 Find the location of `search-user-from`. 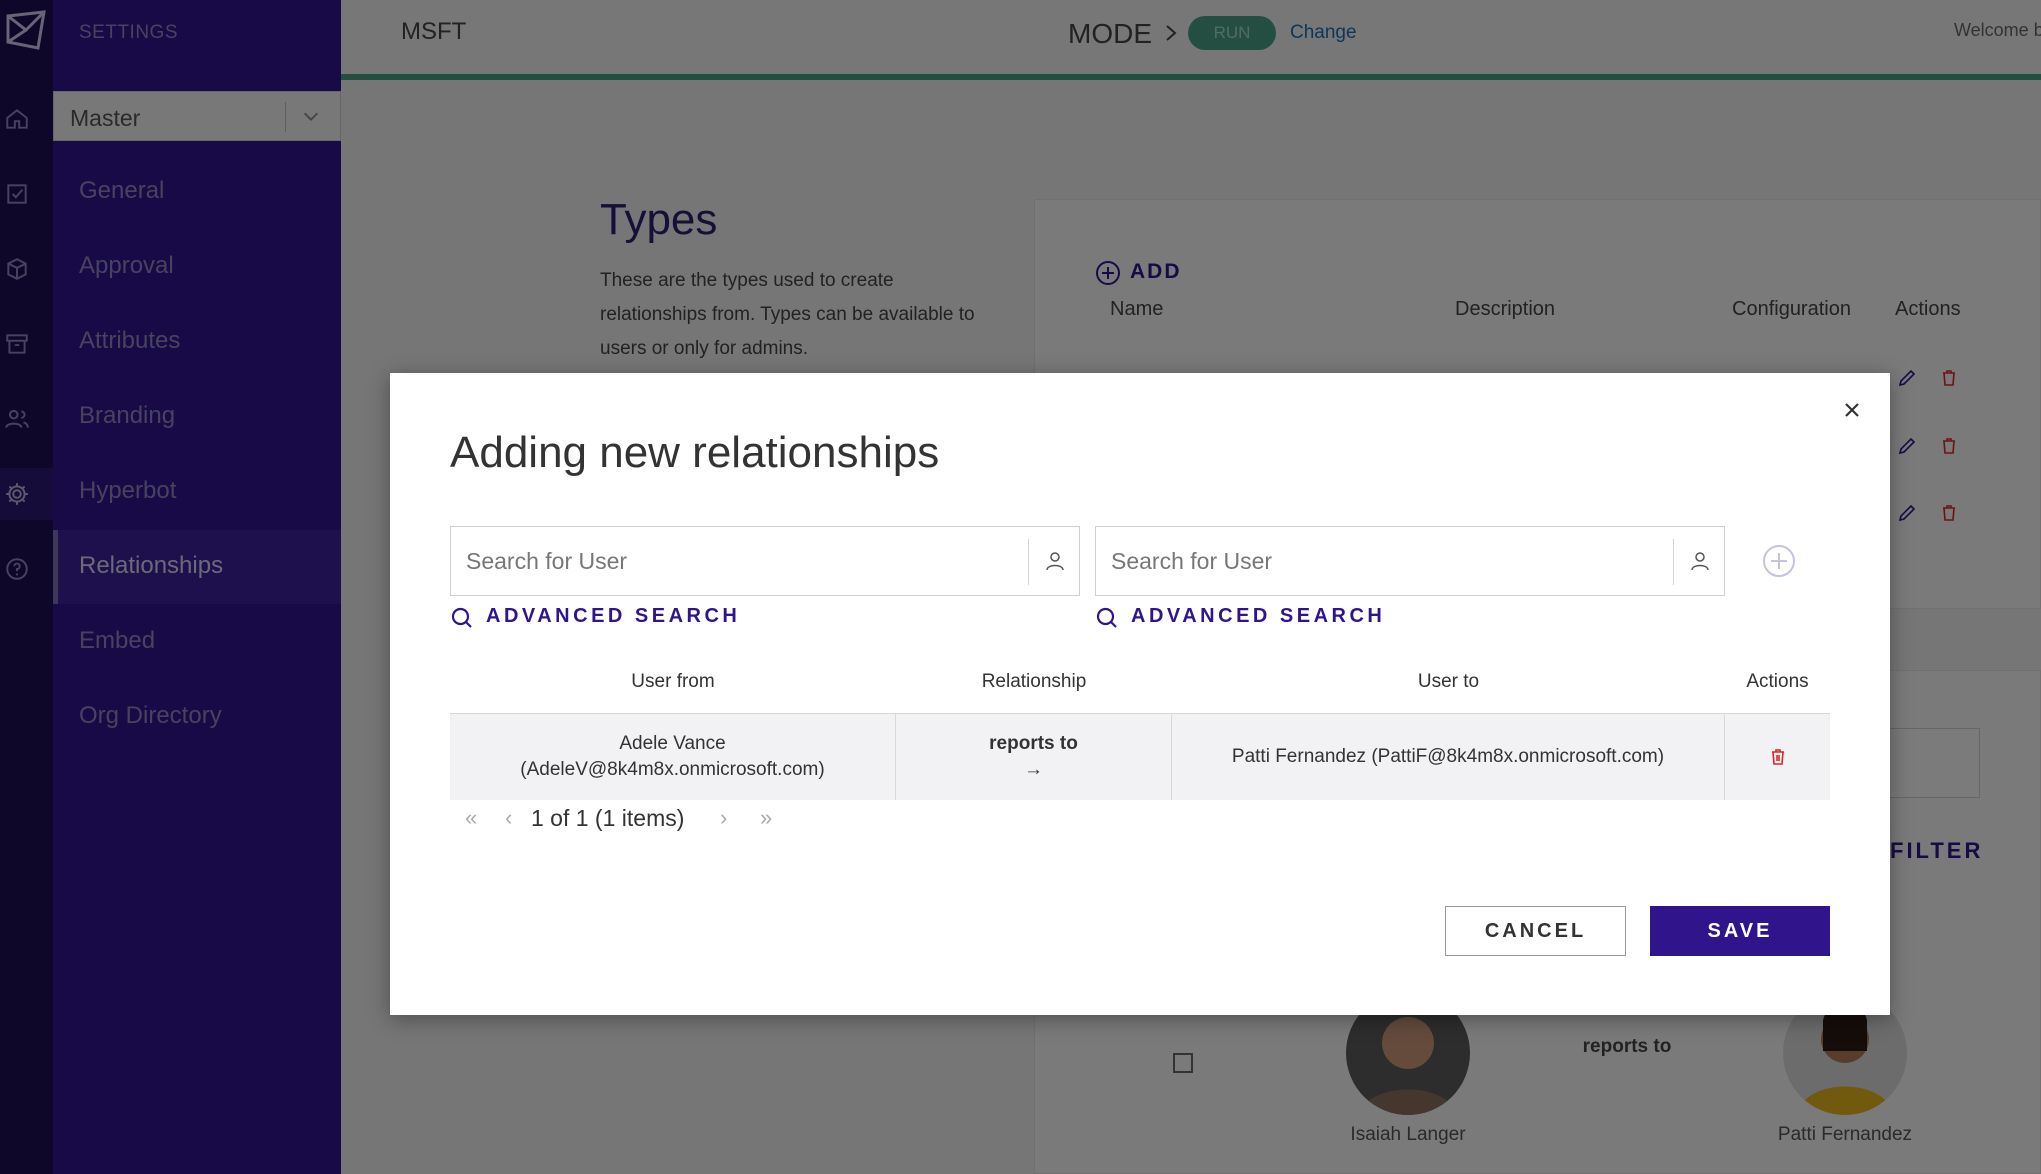

search-user-from is located at coordinates (765, 561).